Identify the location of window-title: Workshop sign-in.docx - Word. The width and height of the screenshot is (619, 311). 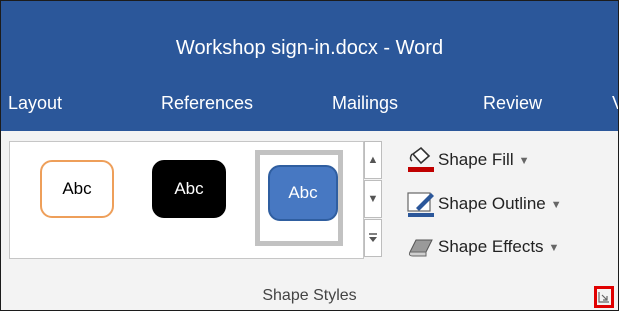
(309, 48).